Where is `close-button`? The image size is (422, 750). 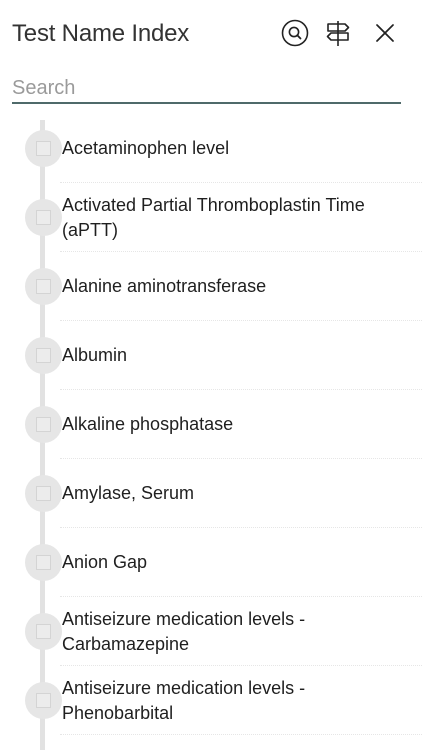
close-button is located at coordinates (385, 33).